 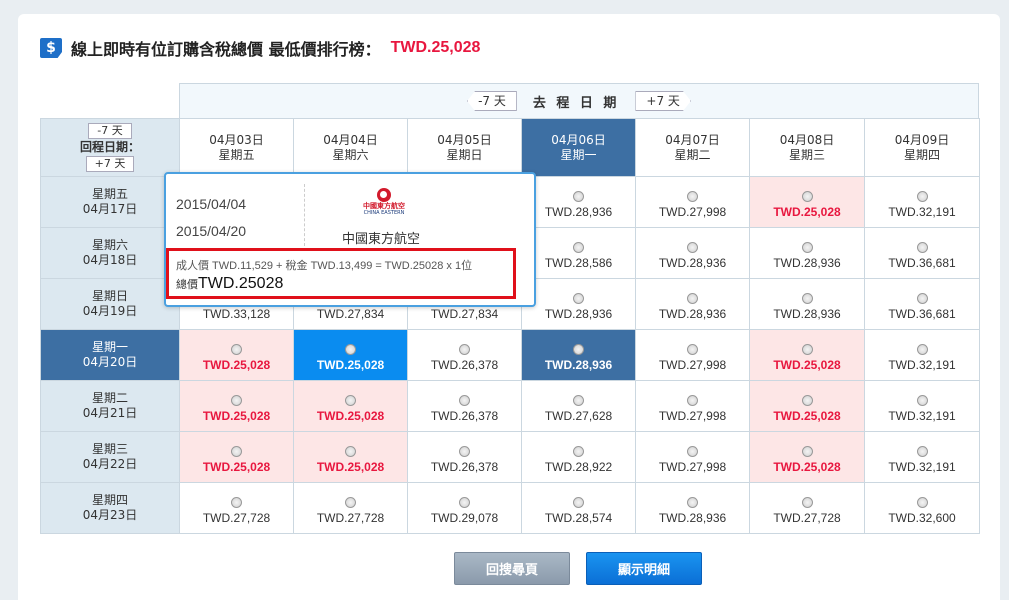 What do you see at coordinates (492, 101) in the screenshot?
I see `depart-prev-week-button: -7 天` at bounding box center [492, 101].